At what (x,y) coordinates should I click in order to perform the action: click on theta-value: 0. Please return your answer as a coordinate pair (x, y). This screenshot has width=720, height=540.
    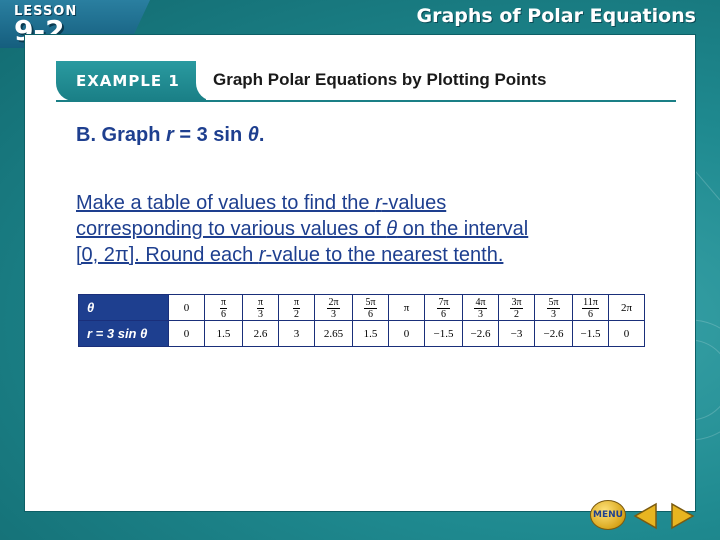
    Looking at the image, I should click on (186, 307).